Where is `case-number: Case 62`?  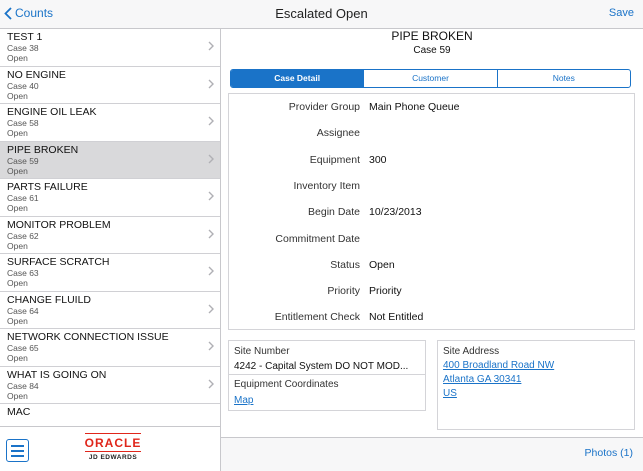
case-number: Case 62 is located at coordinates (23, 235).